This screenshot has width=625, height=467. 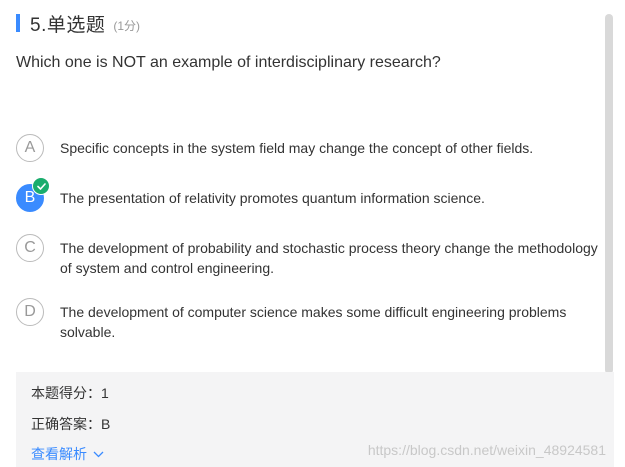 I want to click on accent-bar, so click(x=18, y=23).